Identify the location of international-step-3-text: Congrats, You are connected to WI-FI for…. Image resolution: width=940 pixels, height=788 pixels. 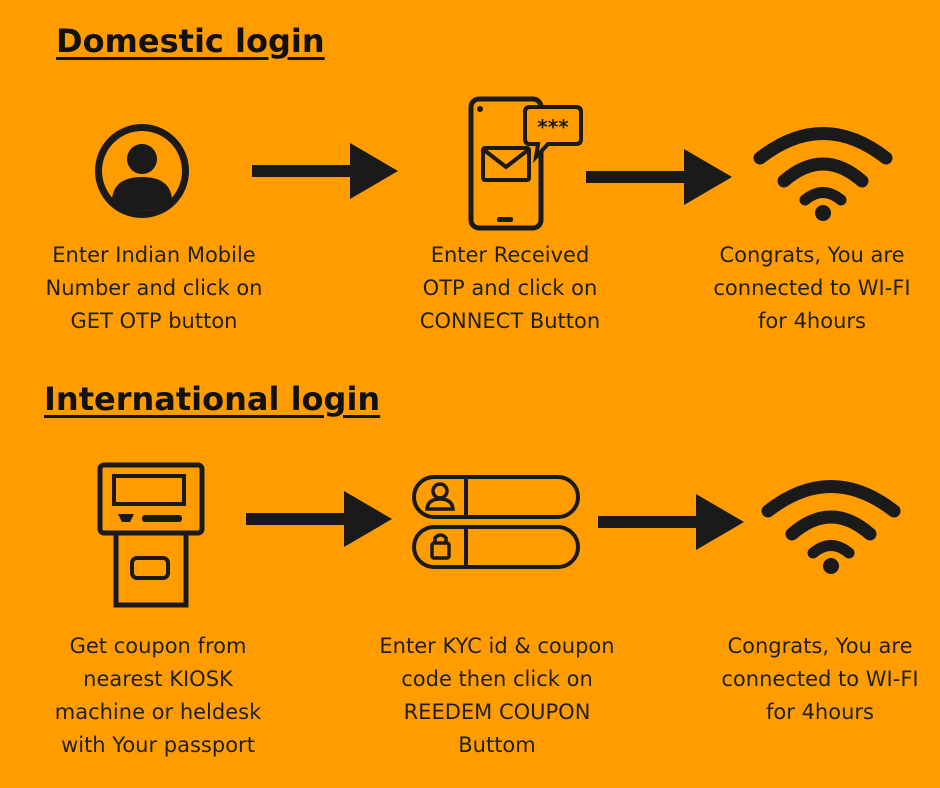
(820, 679).